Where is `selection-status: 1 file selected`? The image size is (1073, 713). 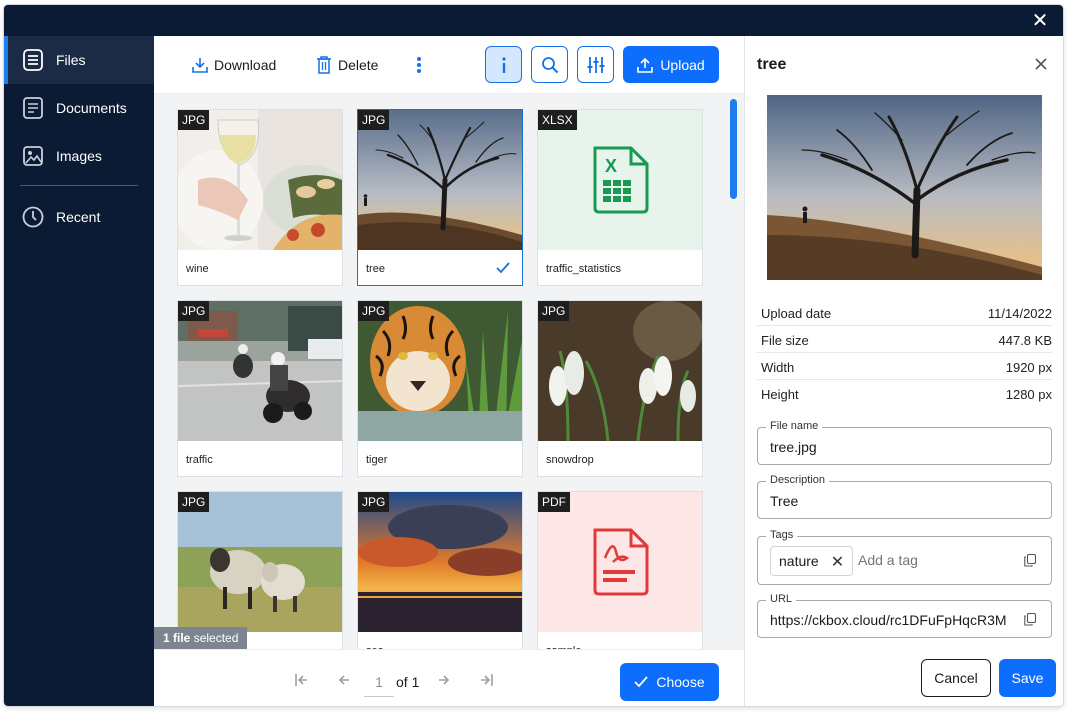 selection-status: 1 file selected is located at coordinates (201, 638).